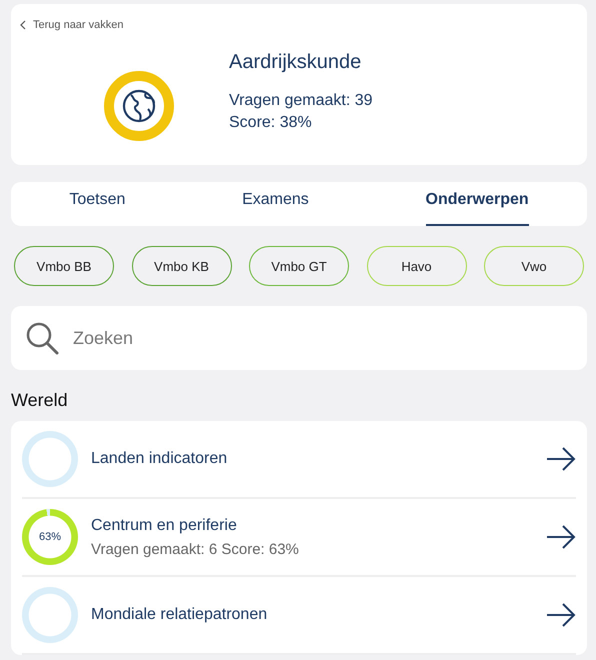 The image size is (596, 660). What do you see at coordinates (179, 615) in the screenshot?
I see `topic-title: Mondiale relatiepatronen` at bounding box center [179, 615].